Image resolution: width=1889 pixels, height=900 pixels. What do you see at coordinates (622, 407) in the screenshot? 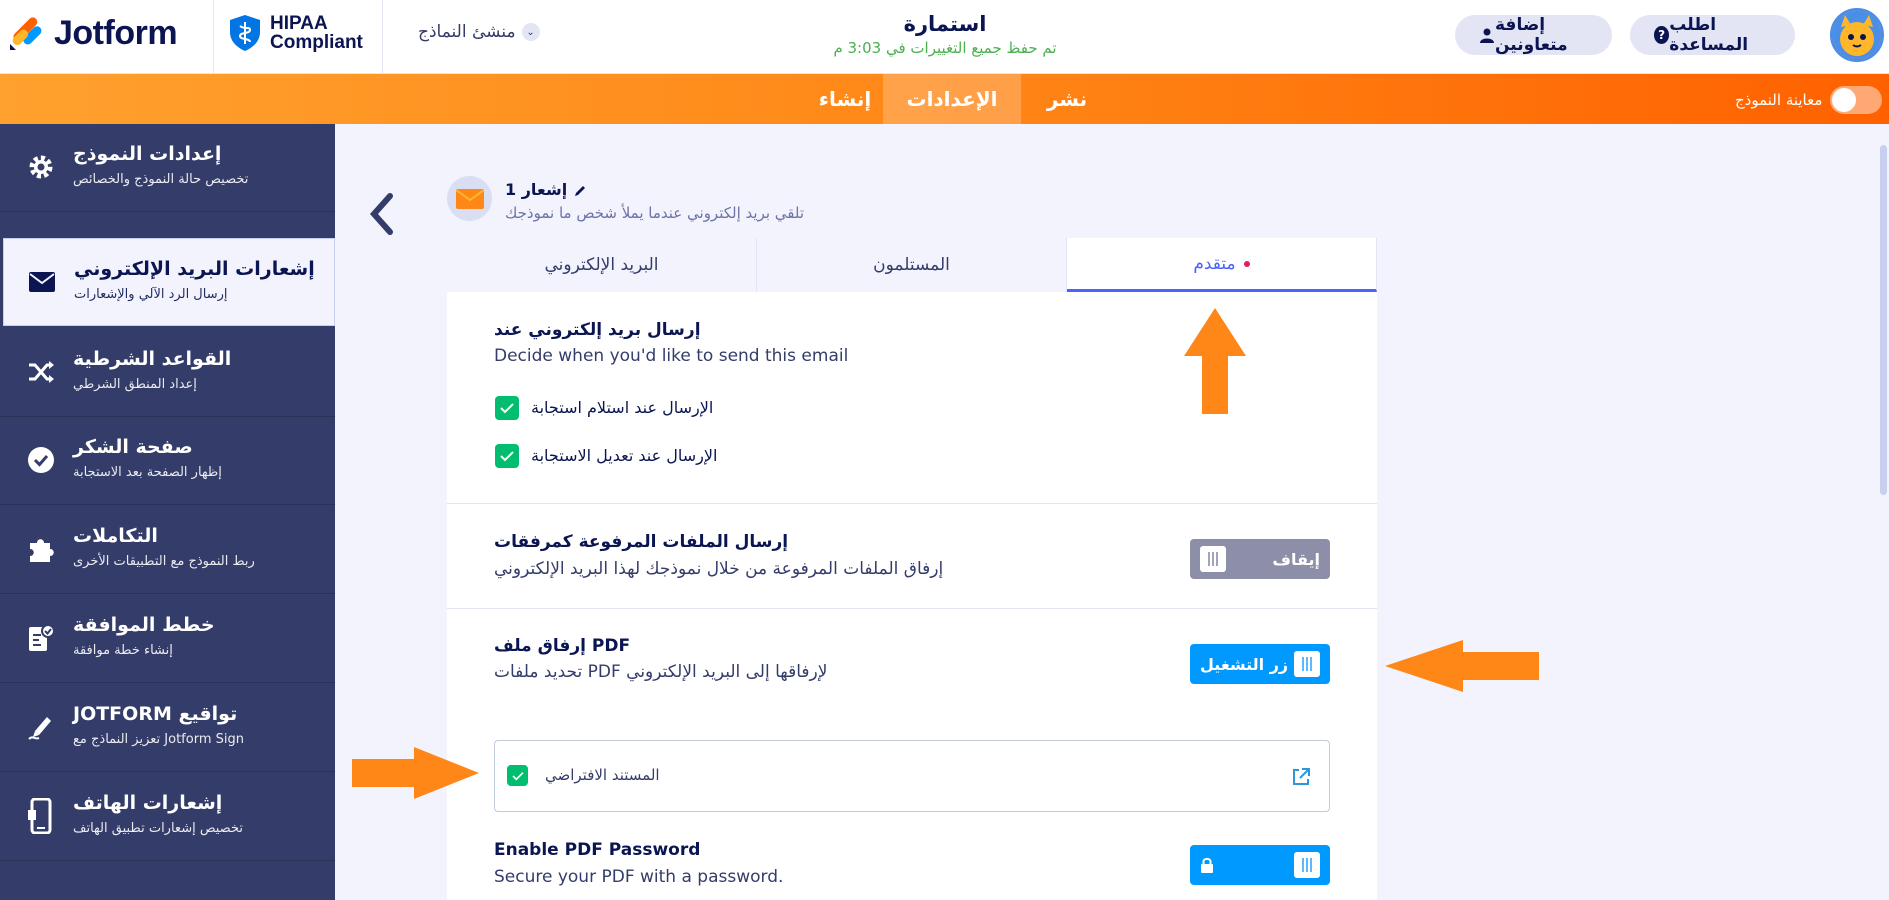
I see `send-on-submit-label: الإرسال عند استلام استجابة` at bounding box center [622, 407].